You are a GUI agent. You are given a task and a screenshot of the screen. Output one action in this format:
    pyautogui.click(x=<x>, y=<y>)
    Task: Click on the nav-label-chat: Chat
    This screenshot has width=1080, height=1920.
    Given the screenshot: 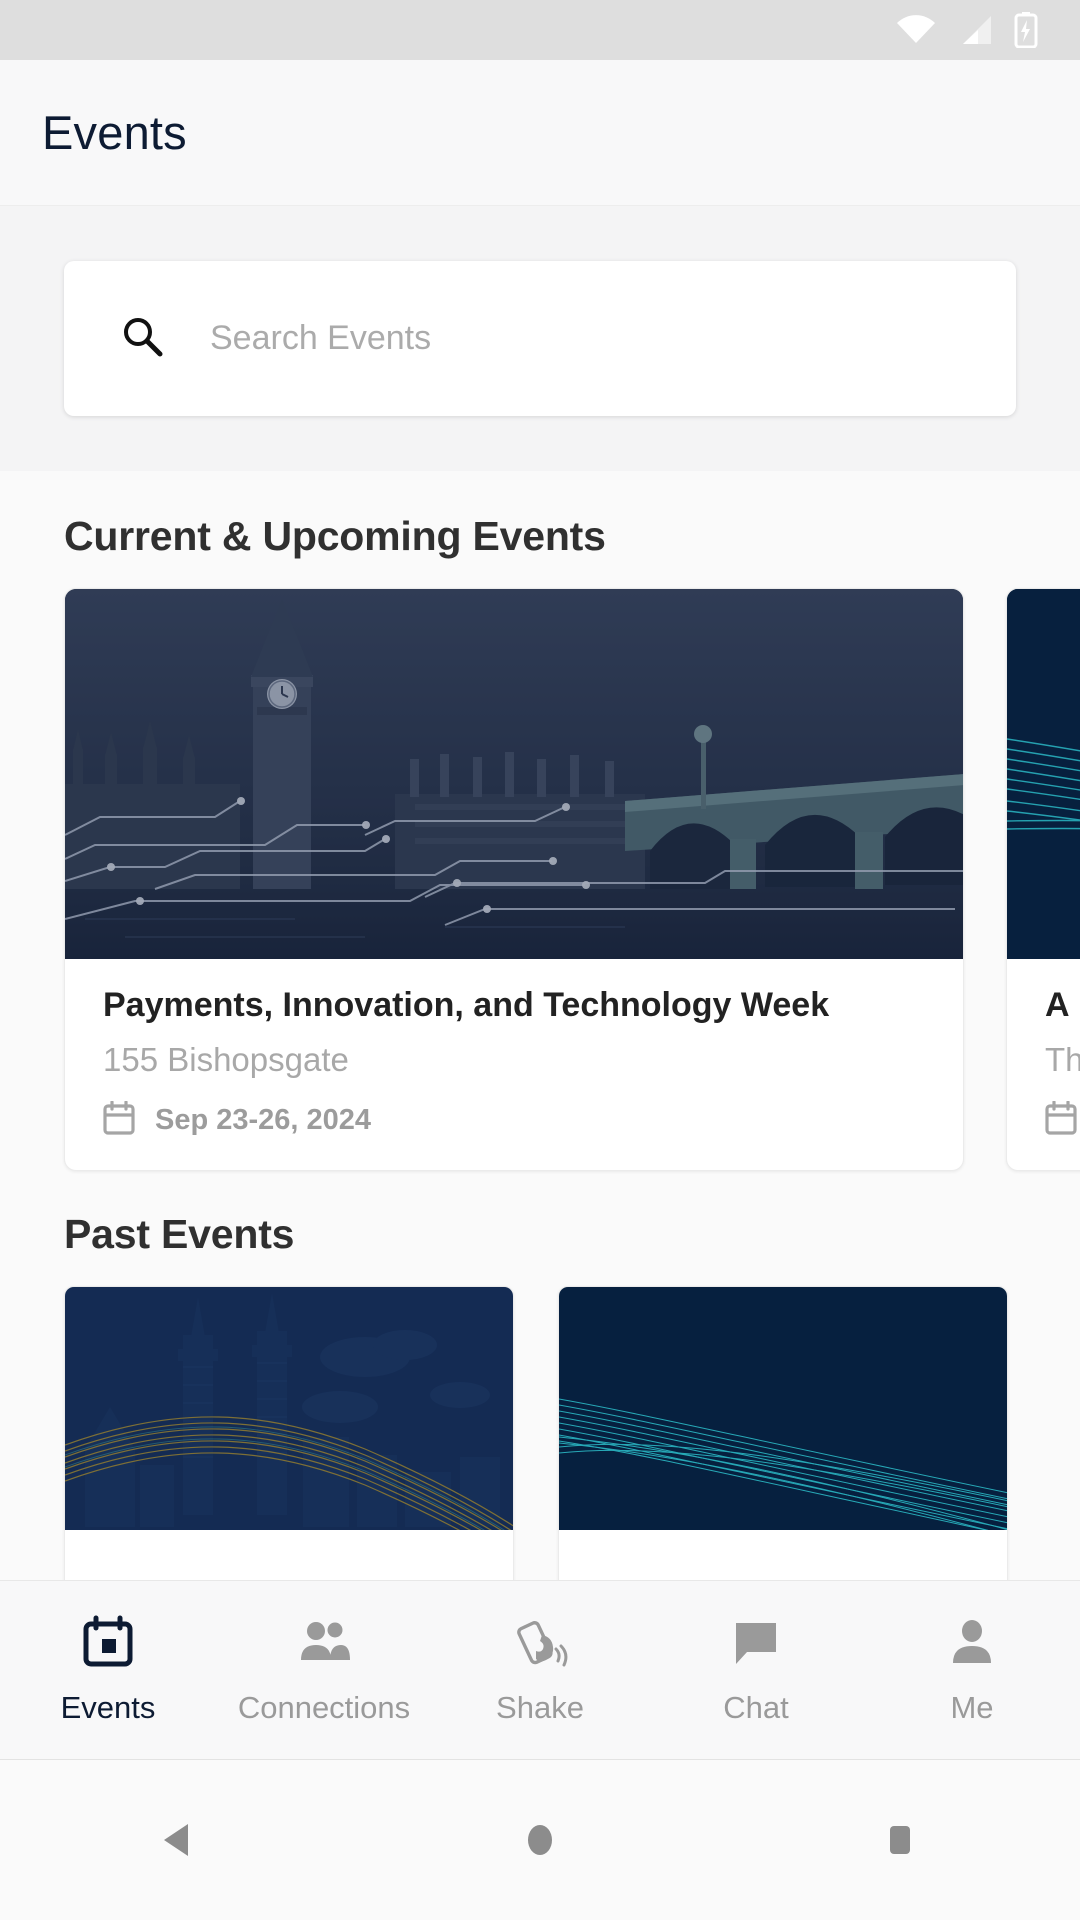 What is the action you would take?
    pyautogui.click(x=756, y=1707)
    